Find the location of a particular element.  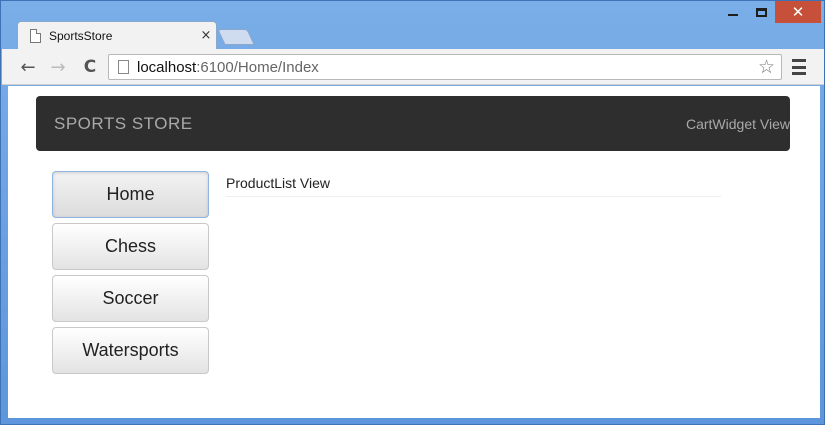

category-soccer-button: Soccer is located at coordinates (130, 298).